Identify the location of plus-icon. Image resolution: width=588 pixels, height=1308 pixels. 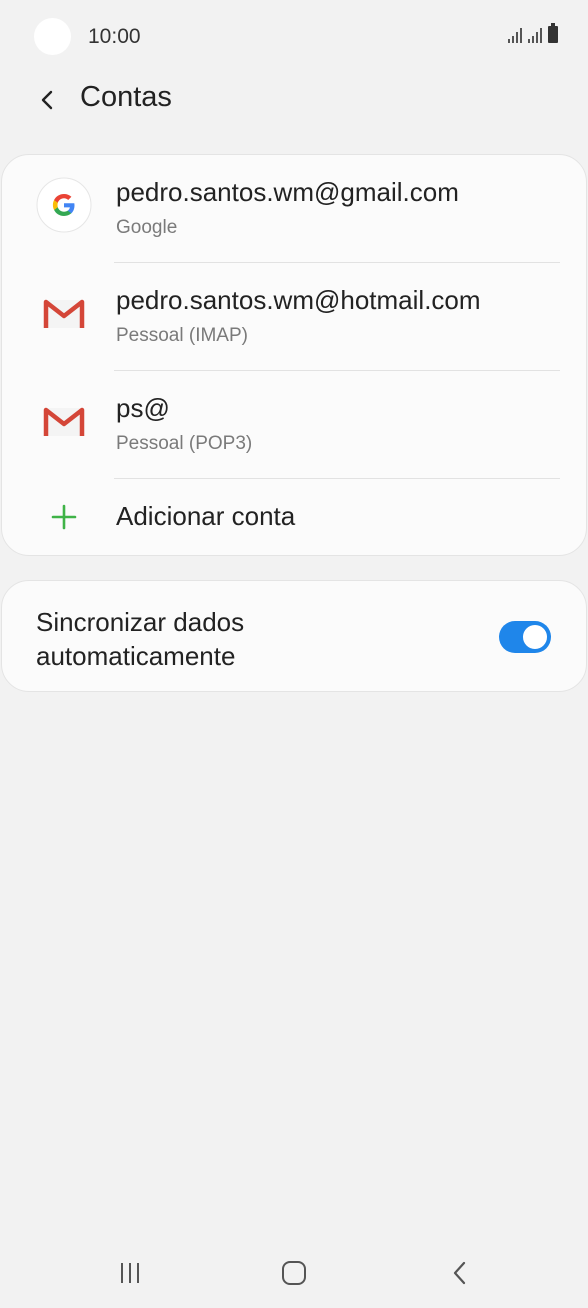
(64, 517).